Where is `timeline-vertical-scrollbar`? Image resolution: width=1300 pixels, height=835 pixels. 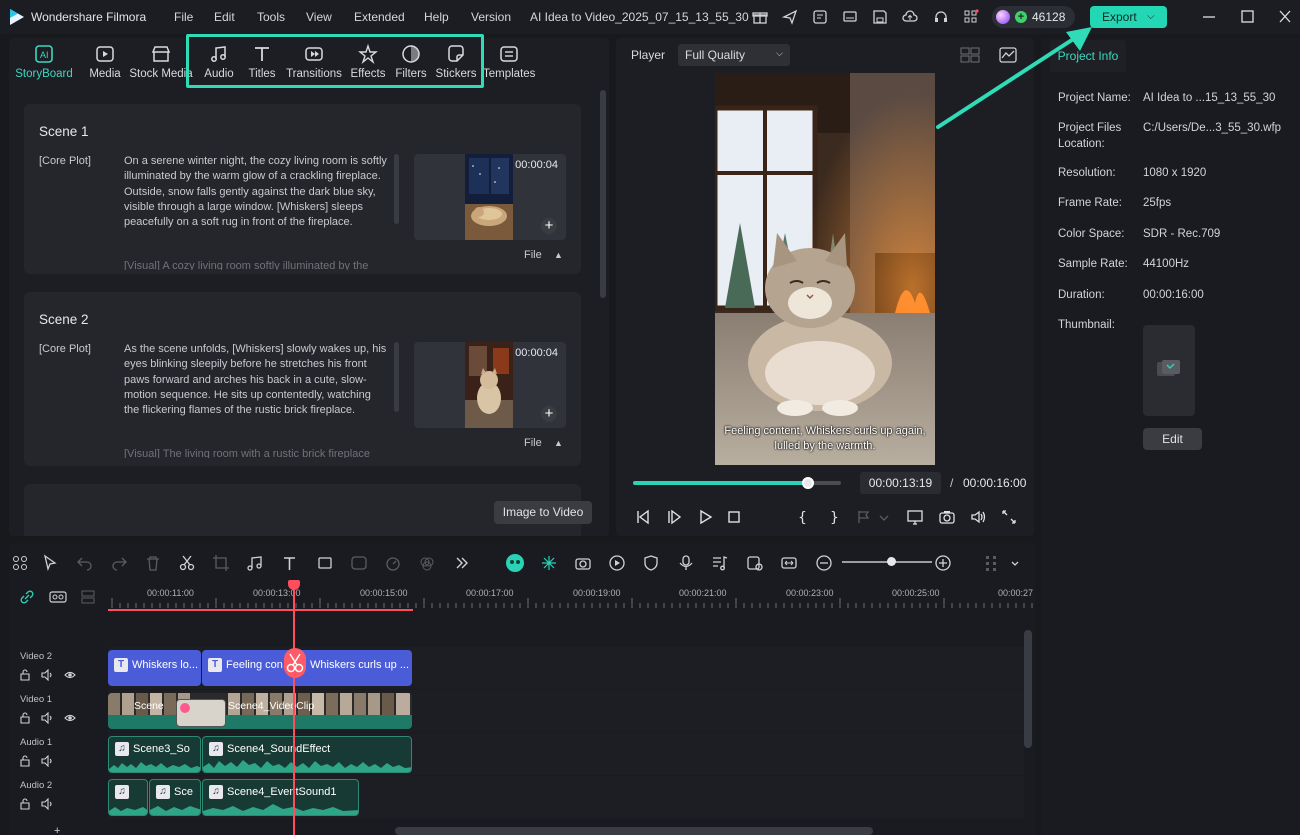
timeline-vertical-scrollbar is located at coordinates (1028, 689).